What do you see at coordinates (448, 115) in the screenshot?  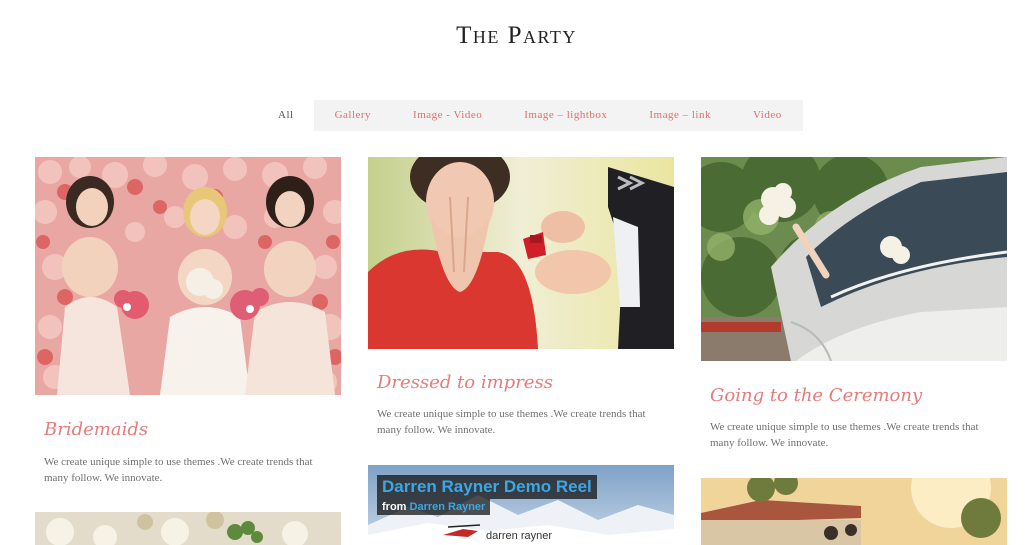 I see `filter-image-video: Image - Video` at bounding box center [448, 115].